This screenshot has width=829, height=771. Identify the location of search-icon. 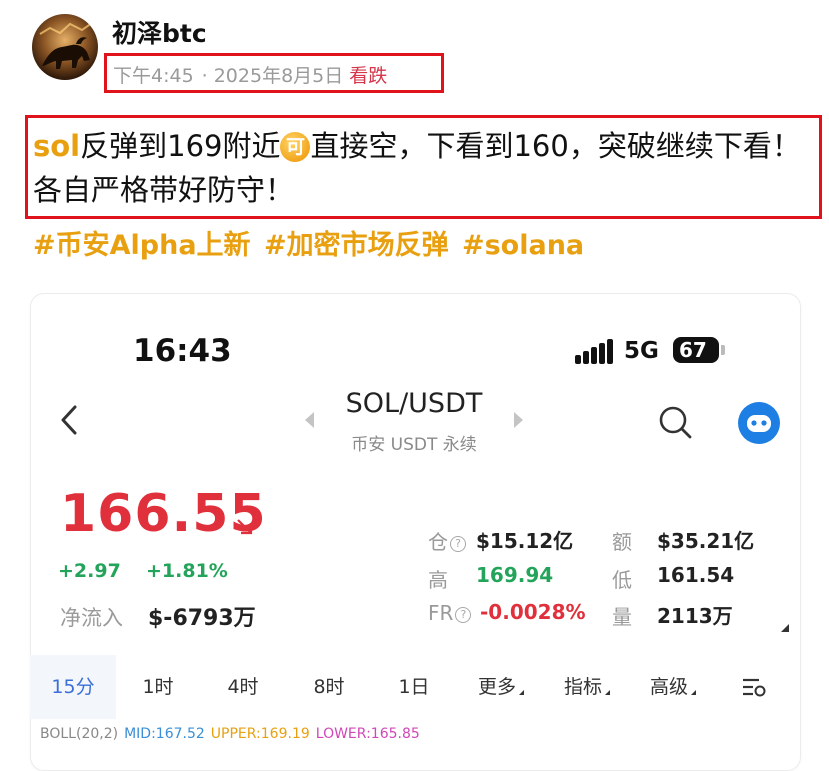
(675, 422).